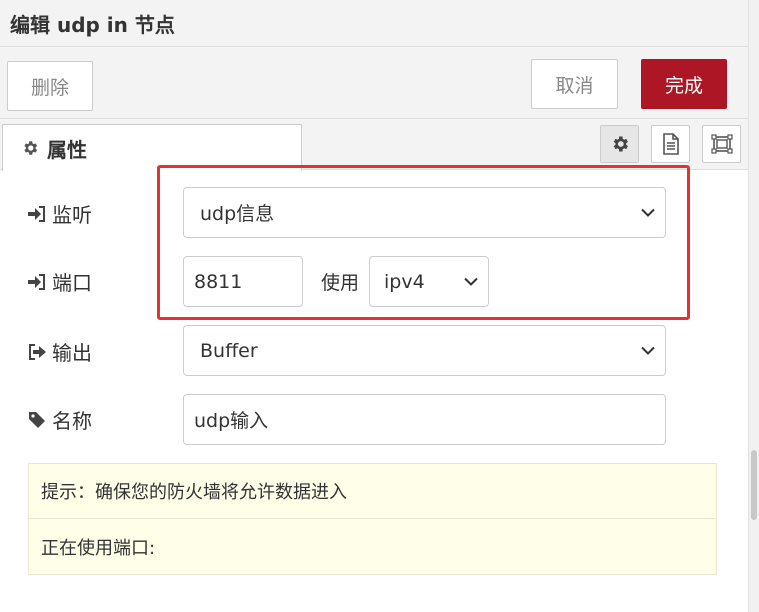 The height and width of the screenshot is (612, 759). What do you see at coordinates (424, 350) in the screenshot?
I see `output-select: Buffer` at bounding box center [424, 350].